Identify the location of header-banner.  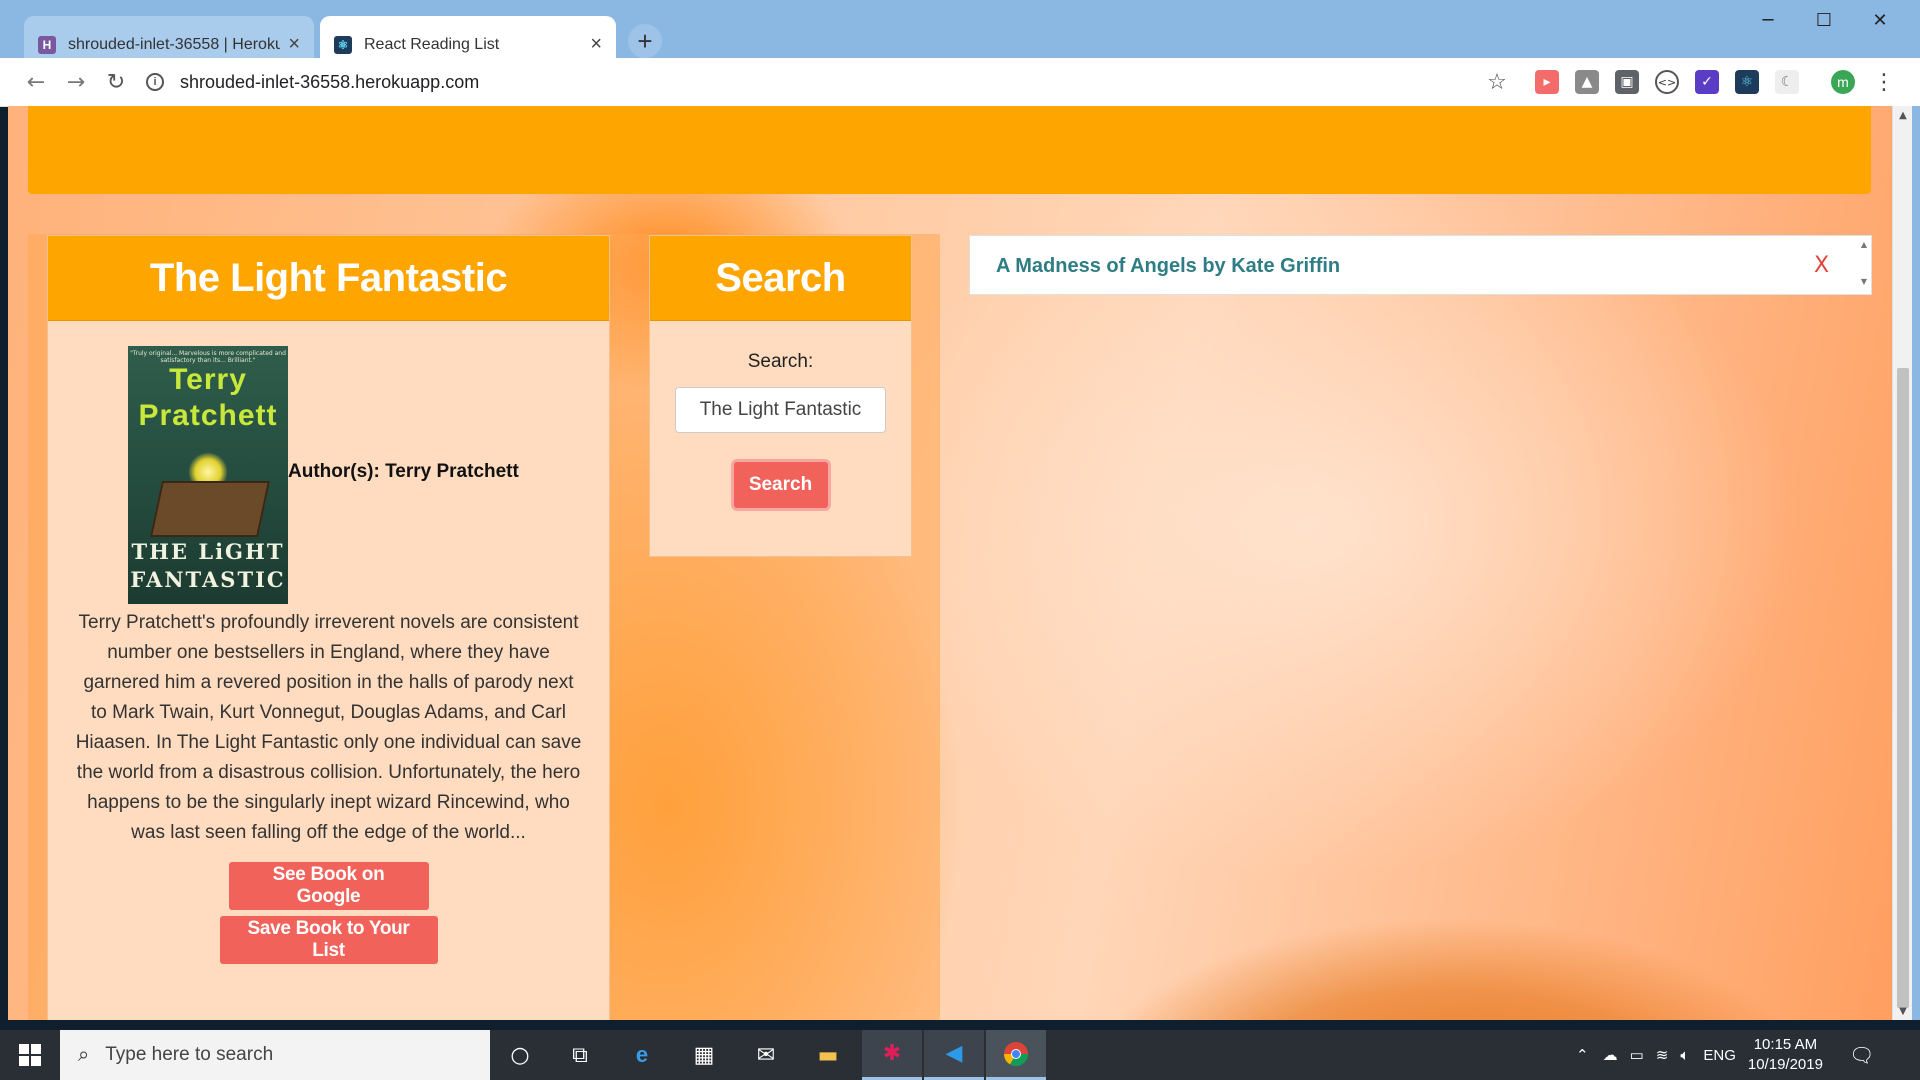
(949, 150).